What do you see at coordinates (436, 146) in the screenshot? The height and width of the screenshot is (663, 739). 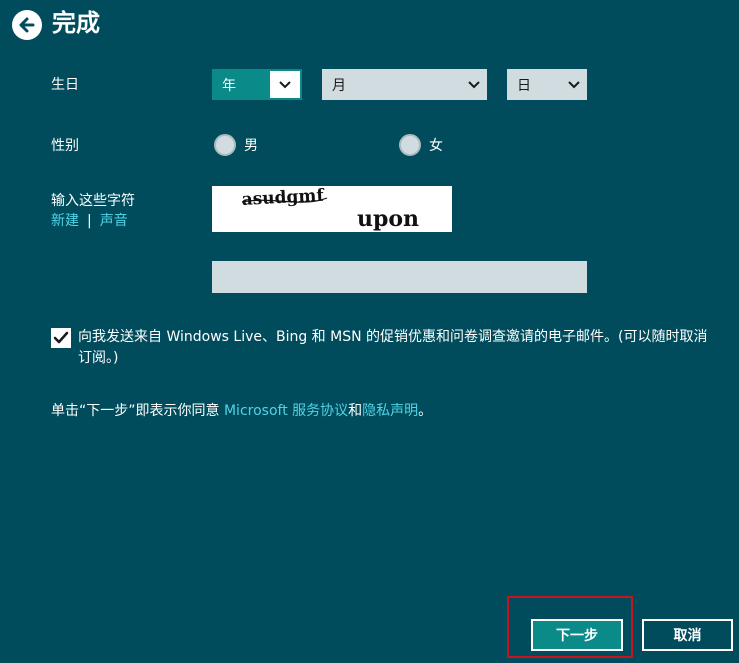 I see `gender-female-label: 女` at bounding box center [436, 146].